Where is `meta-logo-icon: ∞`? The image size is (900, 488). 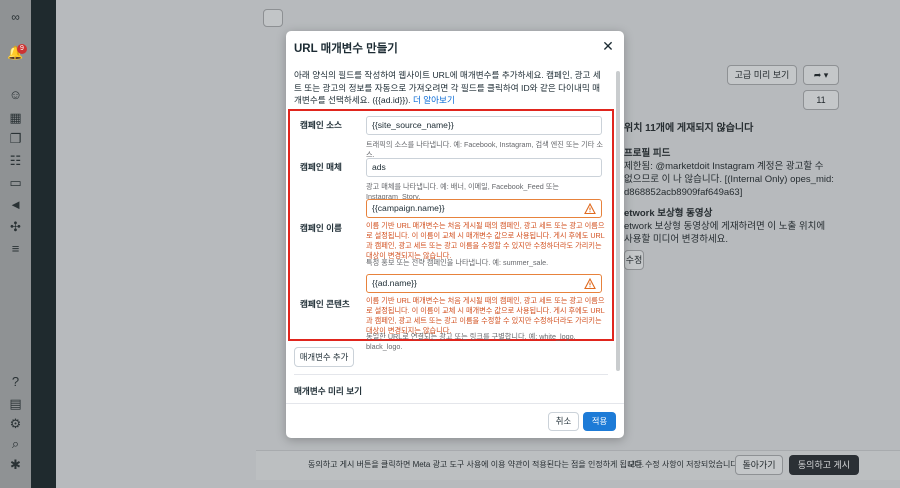
meta-logo-icon: ∞ is located at coordinates (15, 17).